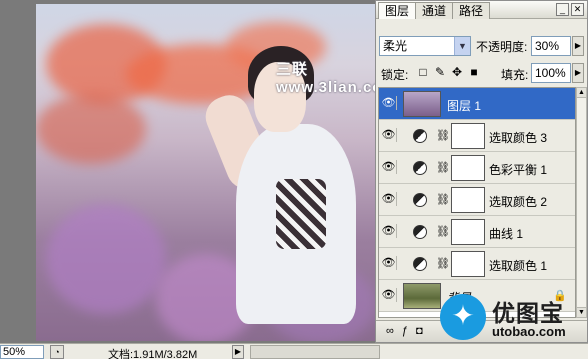  Describe the element at coordinates (57, 352) in the screenshot. I see `status-menu-icon: ◔` at that location.